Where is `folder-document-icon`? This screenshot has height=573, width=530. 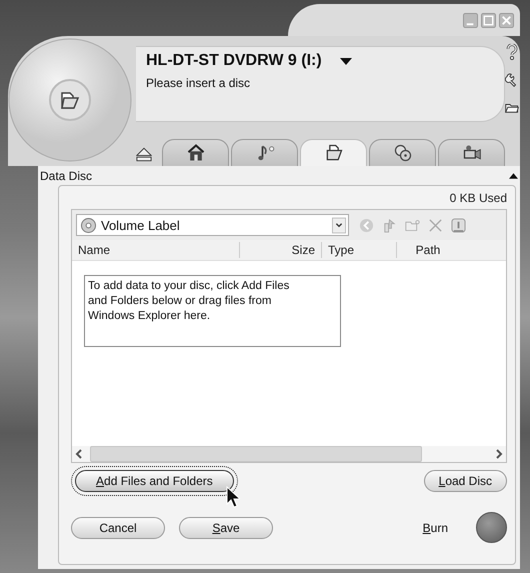
folder-document-icon is located at coordinates (334, 153).